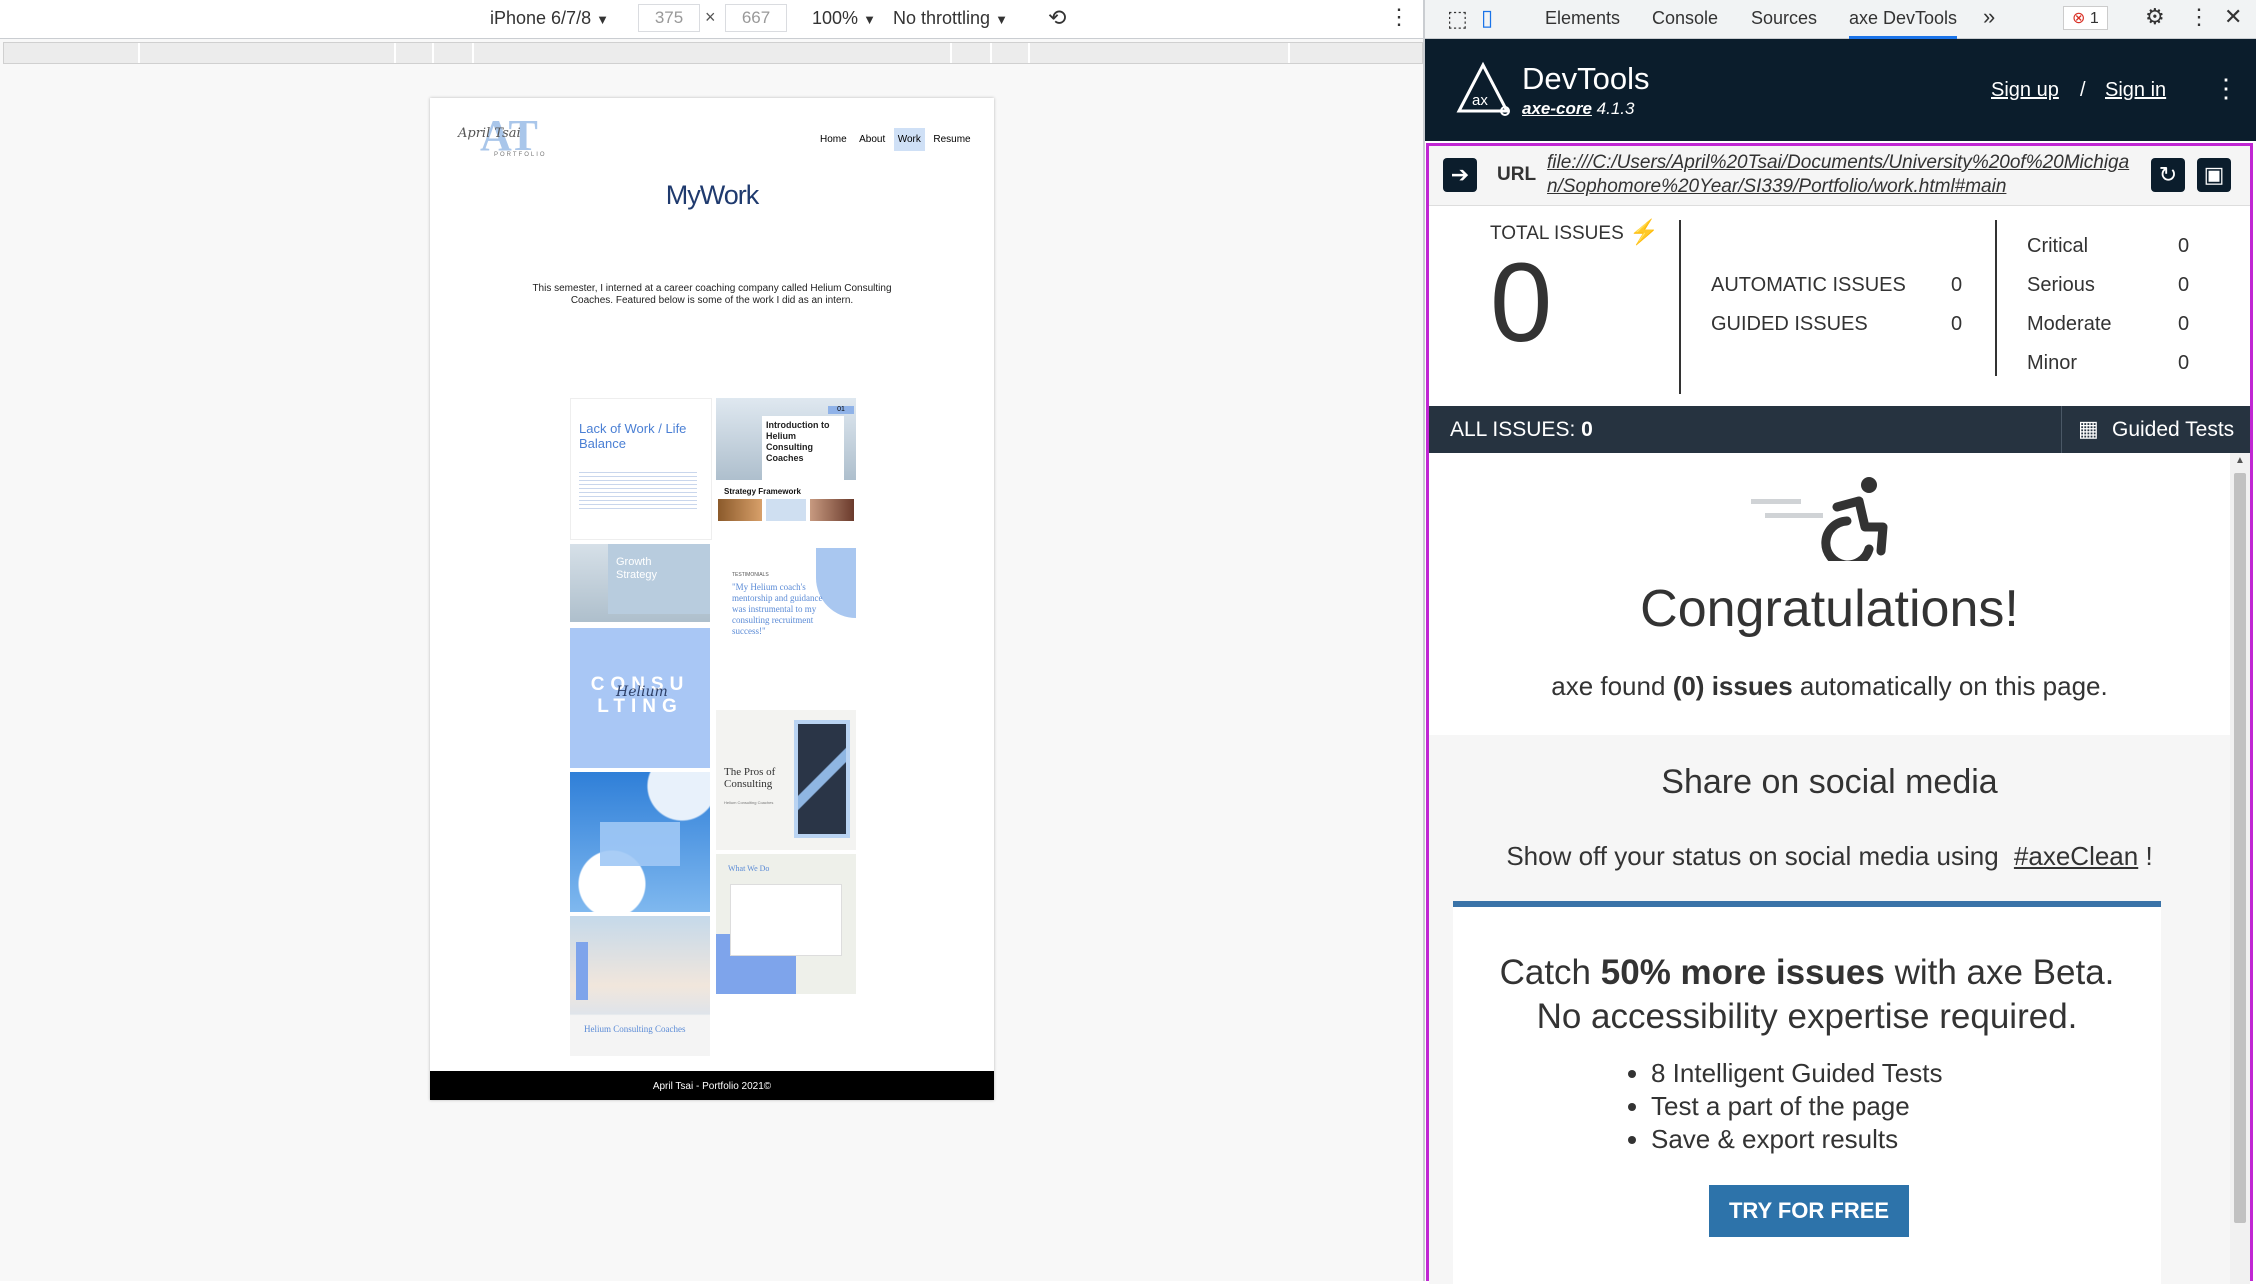 The width and height of the screenshot is (2256, 1284). Describe the element at coordinates (950, 18) in the screenshot. I see `throttle-select: No throttling ▼` at that location.